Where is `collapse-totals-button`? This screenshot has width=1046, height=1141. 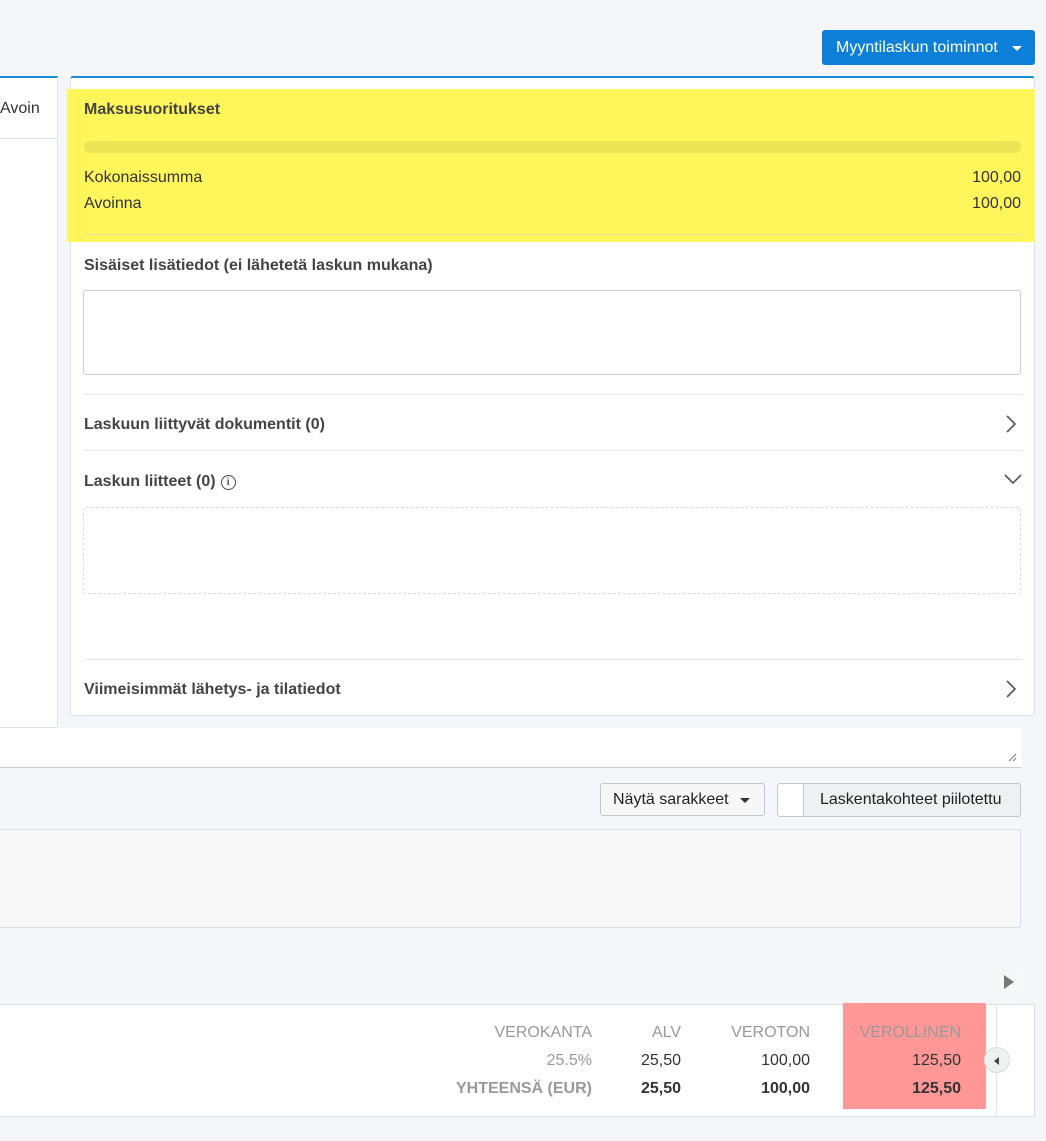 collapse-totals-button is located at coordinates (997, 1060).